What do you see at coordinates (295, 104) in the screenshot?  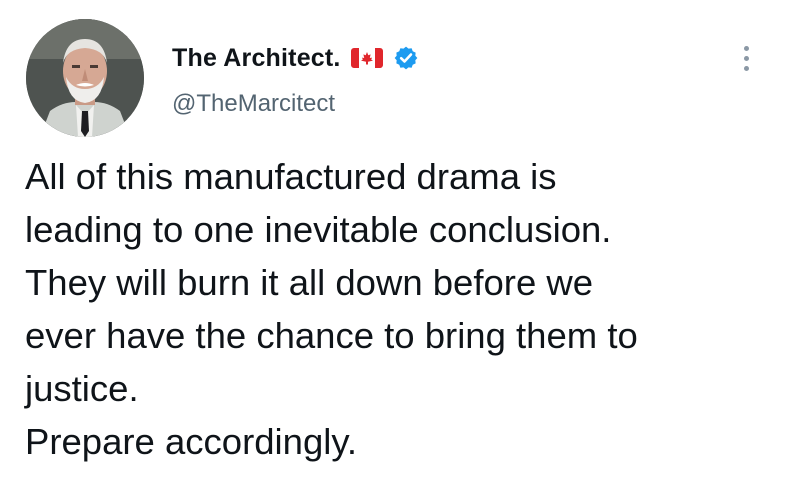 I see `user-handle: @TheMarcitect` at bounding box center [295, 104].